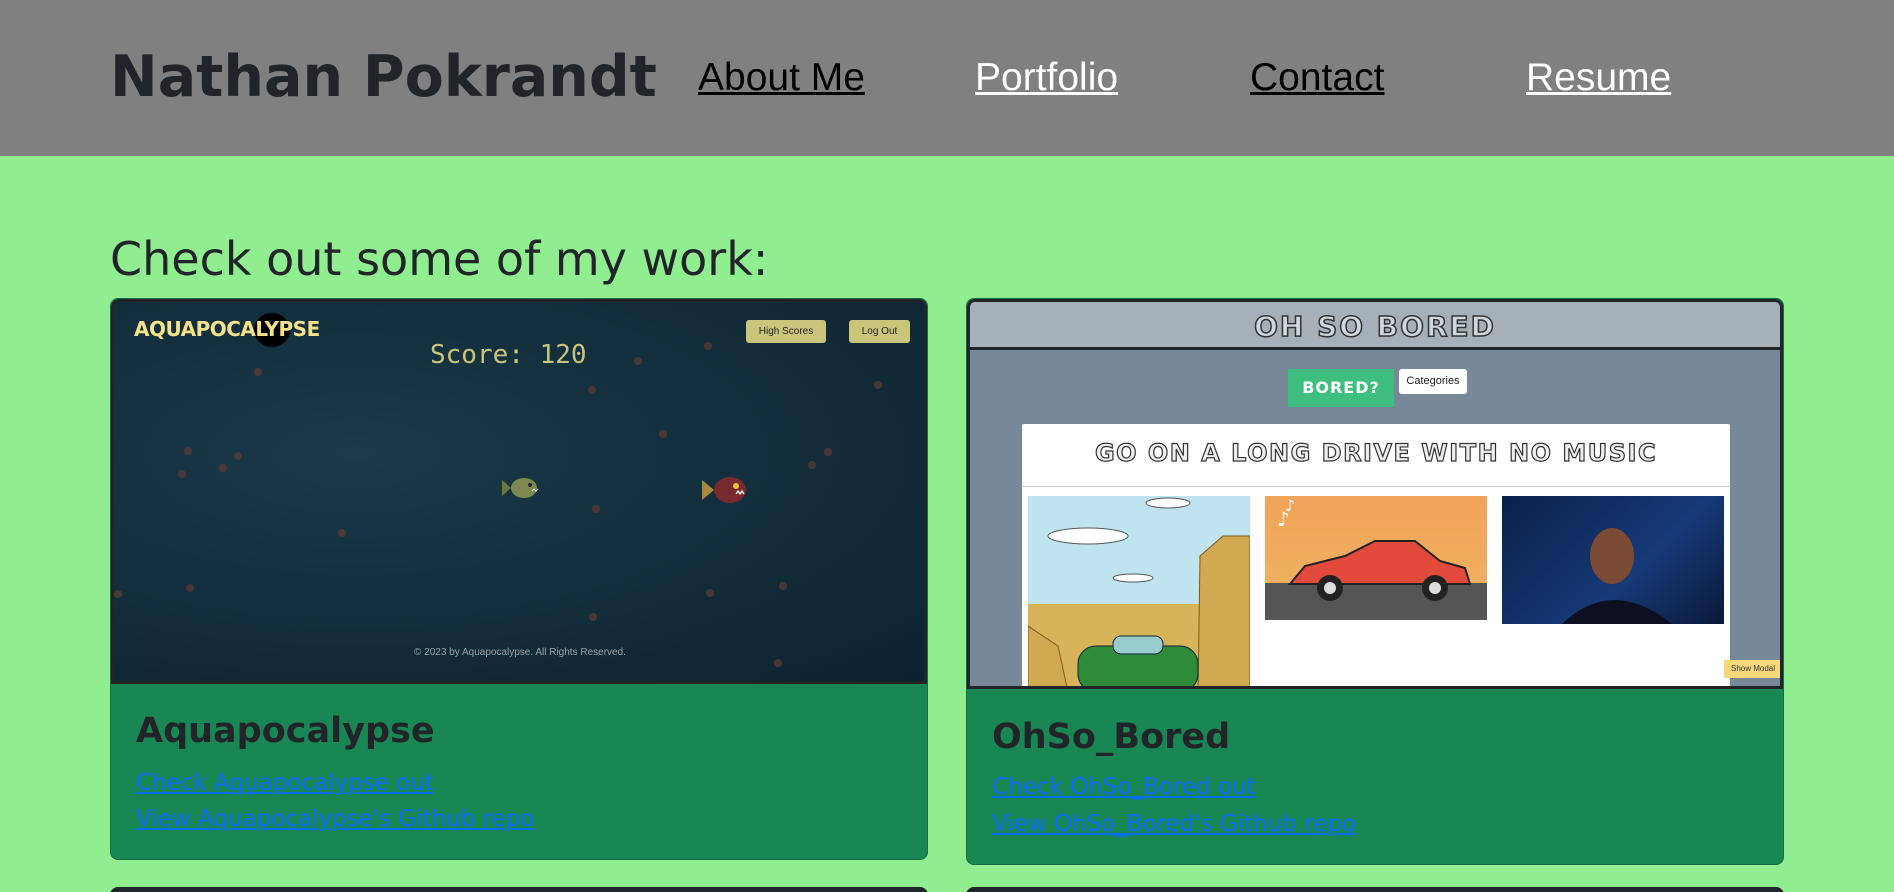 The height and width of the screenshot is (892, 1894). What do you see at coordinates (227, 329) in the screenshot?
I see `aquapocalypse-logo: AQUAPOCALYPSE` at bounding box center [227, 329].